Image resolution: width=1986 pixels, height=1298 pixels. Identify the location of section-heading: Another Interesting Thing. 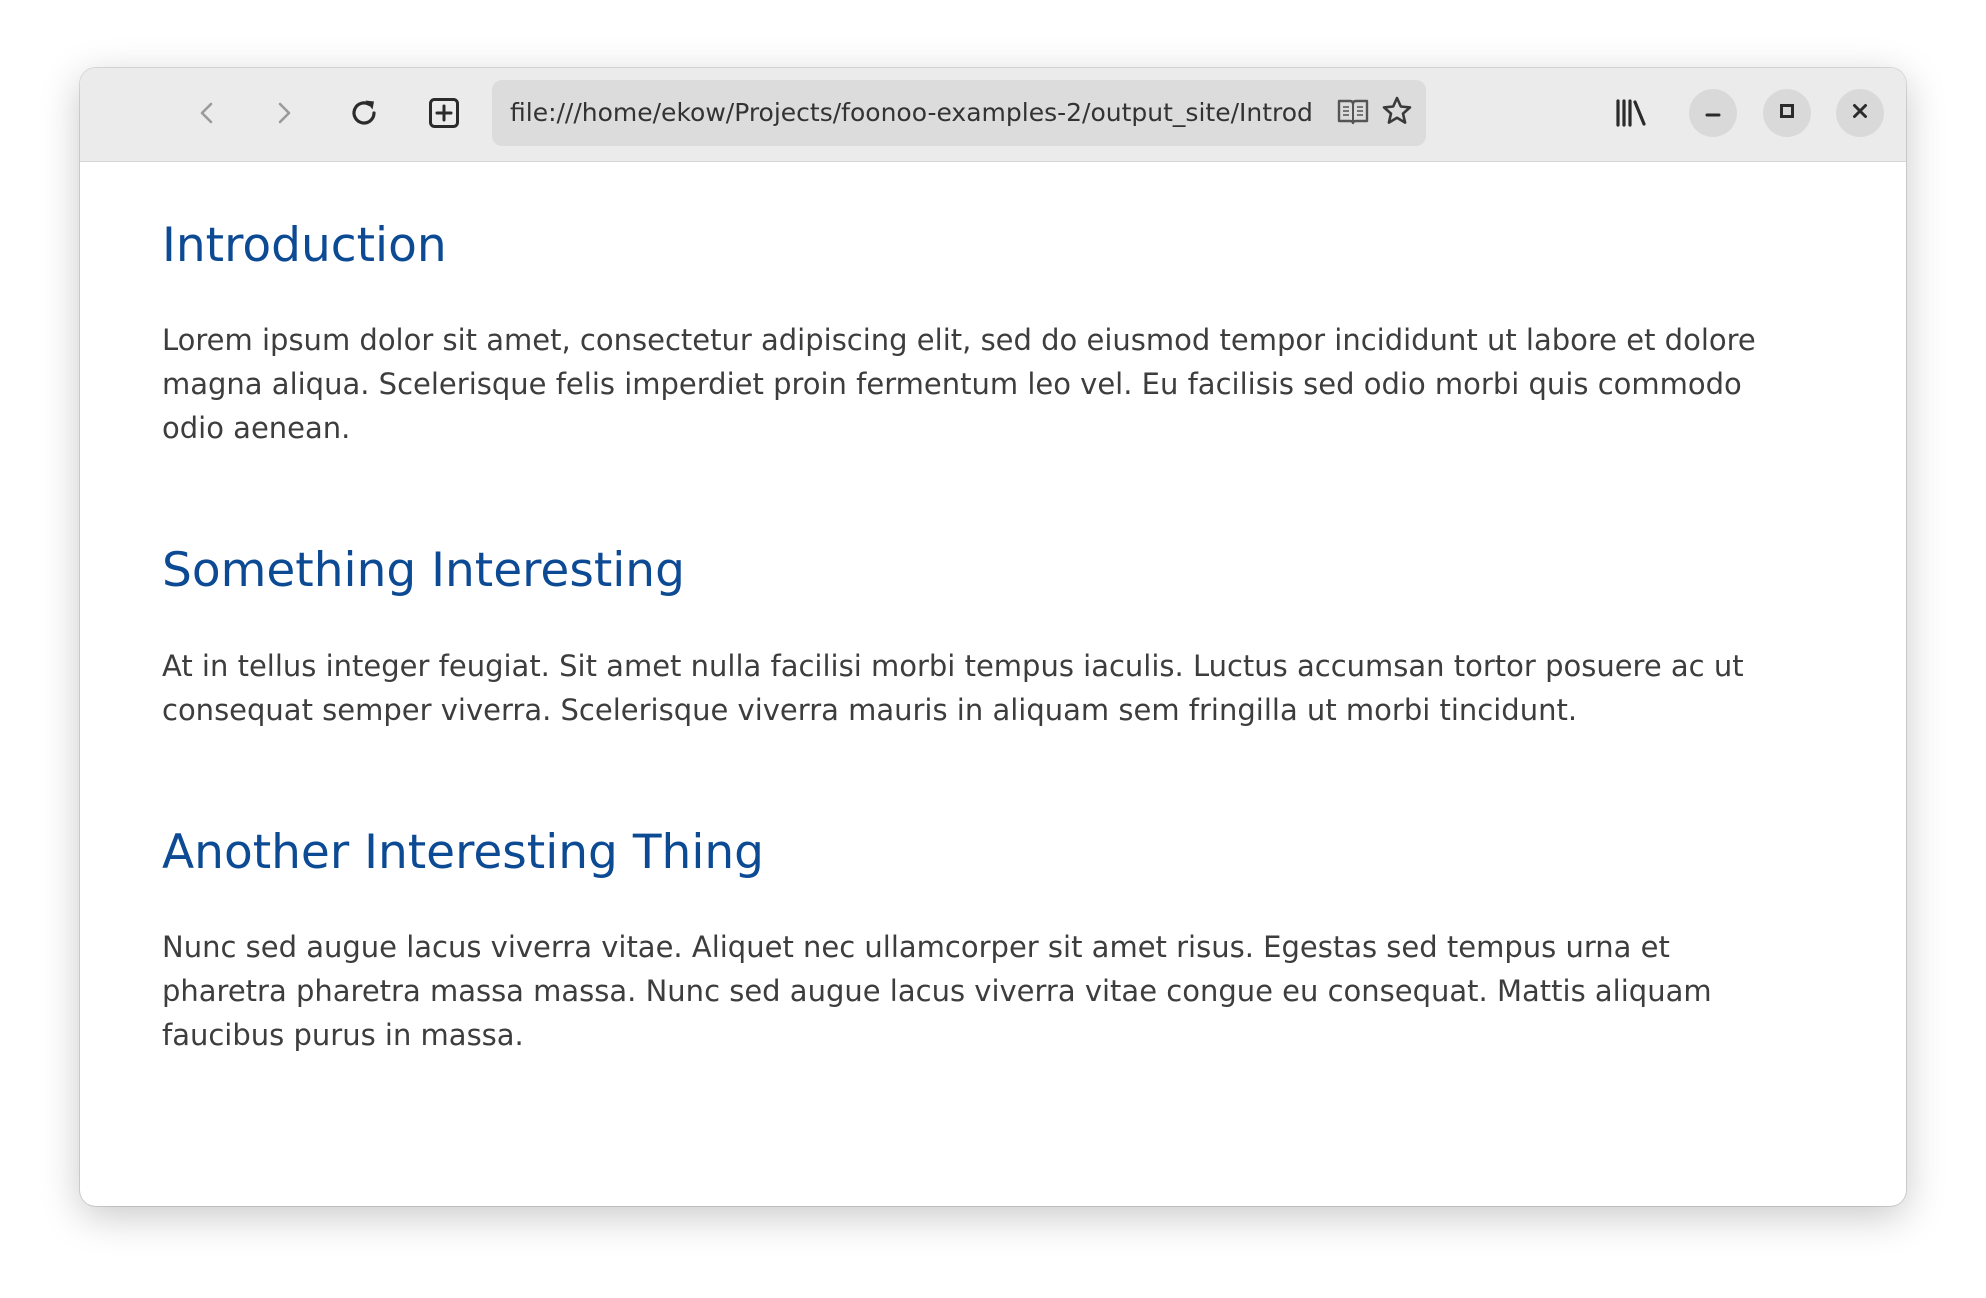
(463, 852).